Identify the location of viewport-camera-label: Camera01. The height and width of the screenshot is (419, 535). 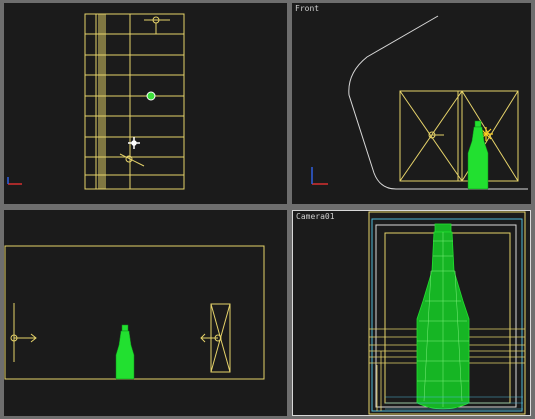
(315, 216).